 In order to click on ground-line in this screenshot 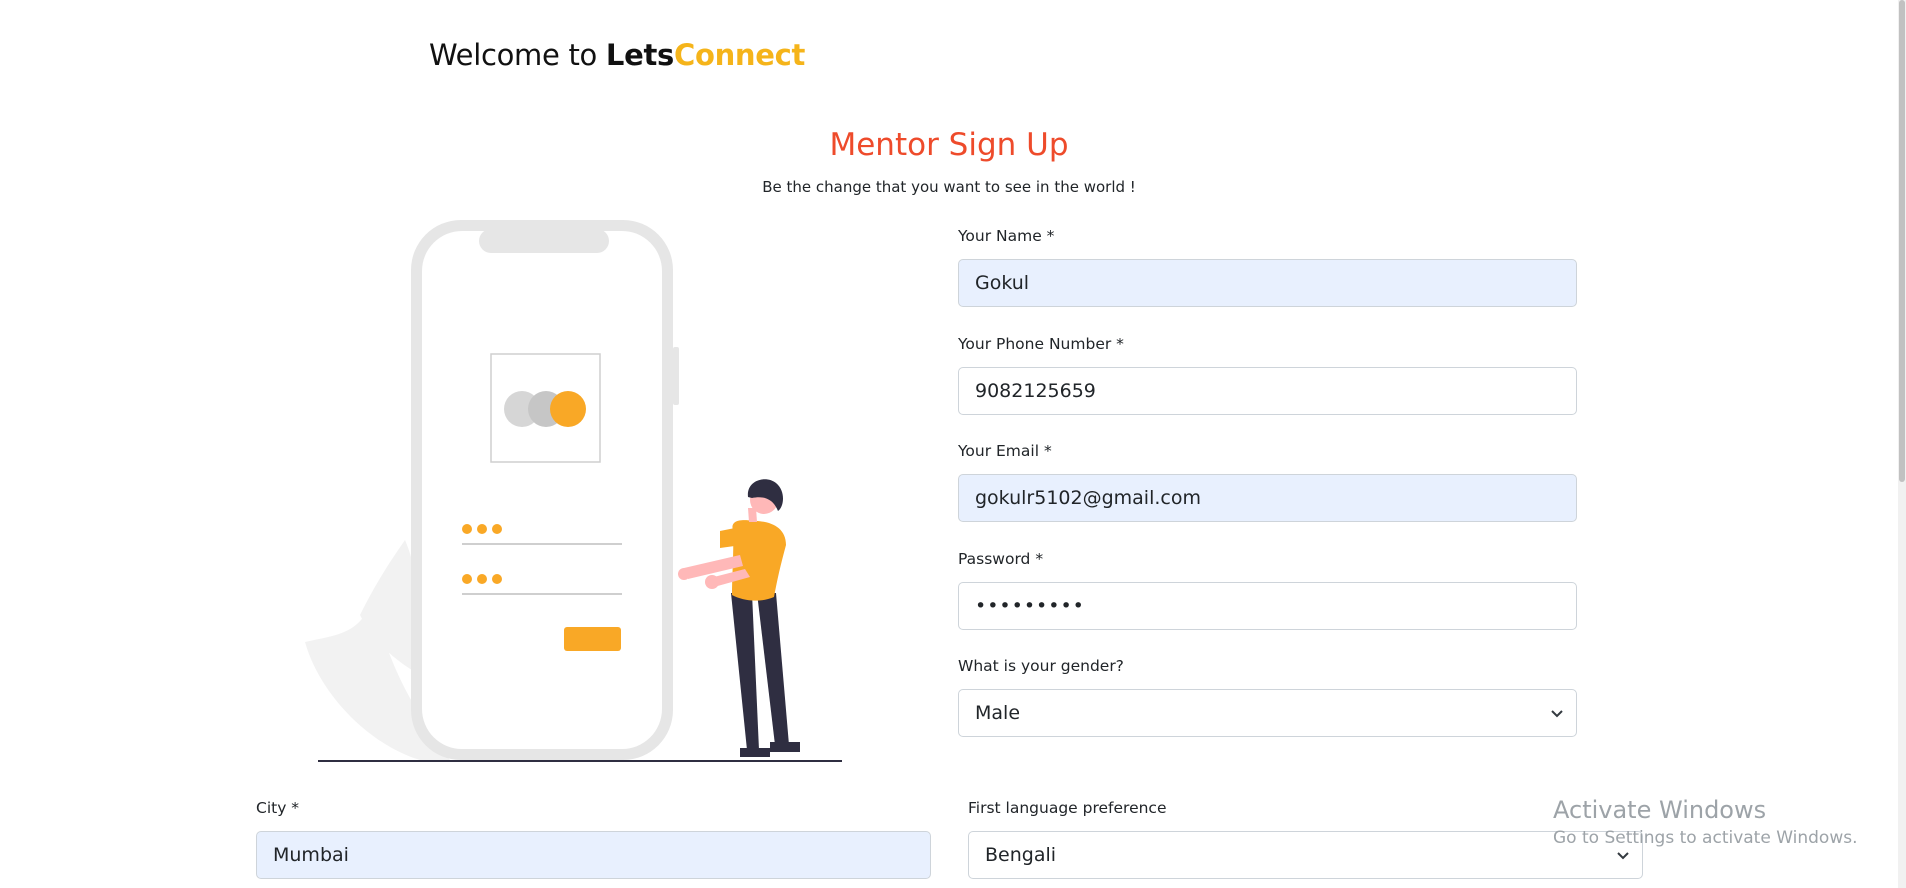, I will do `click(580, 761)`.